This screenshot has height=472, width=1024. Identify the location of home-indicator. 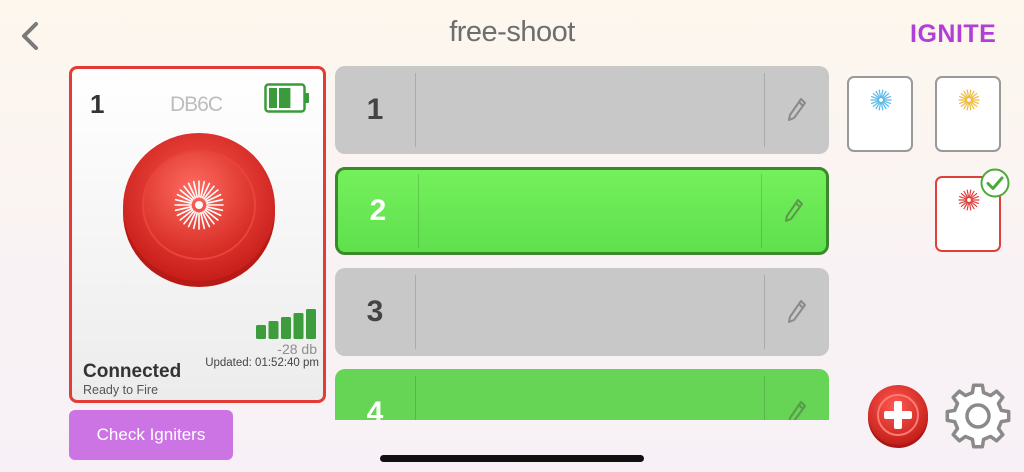
(512, 458).